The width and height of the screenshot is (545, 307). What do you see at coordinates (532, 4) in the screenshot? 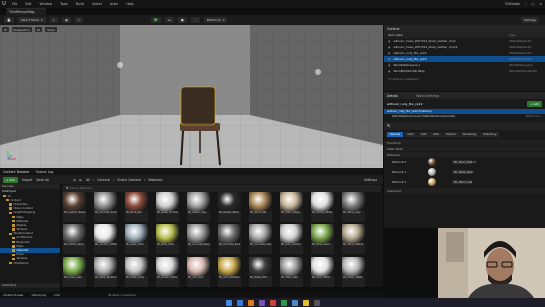
I see `maximize-icon: □` at bounding box center [532, 4].